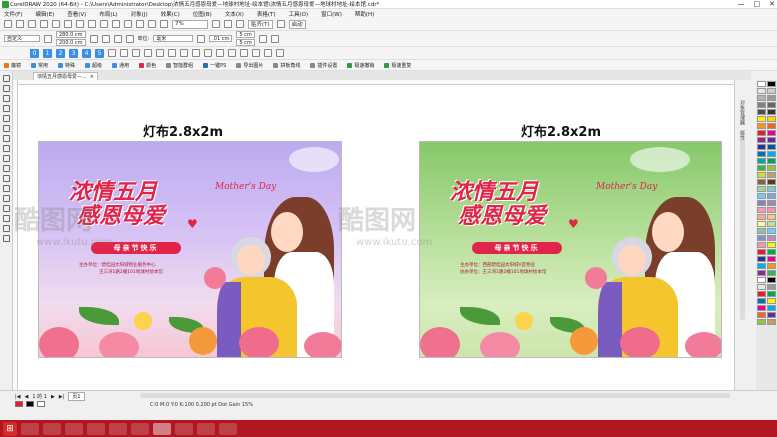 Image resolution: width=777 pixels, height=437 pixels. Describe the element at coordinates (6, 118) in the screenshot. I see `freehand-tool-icon` at that location.